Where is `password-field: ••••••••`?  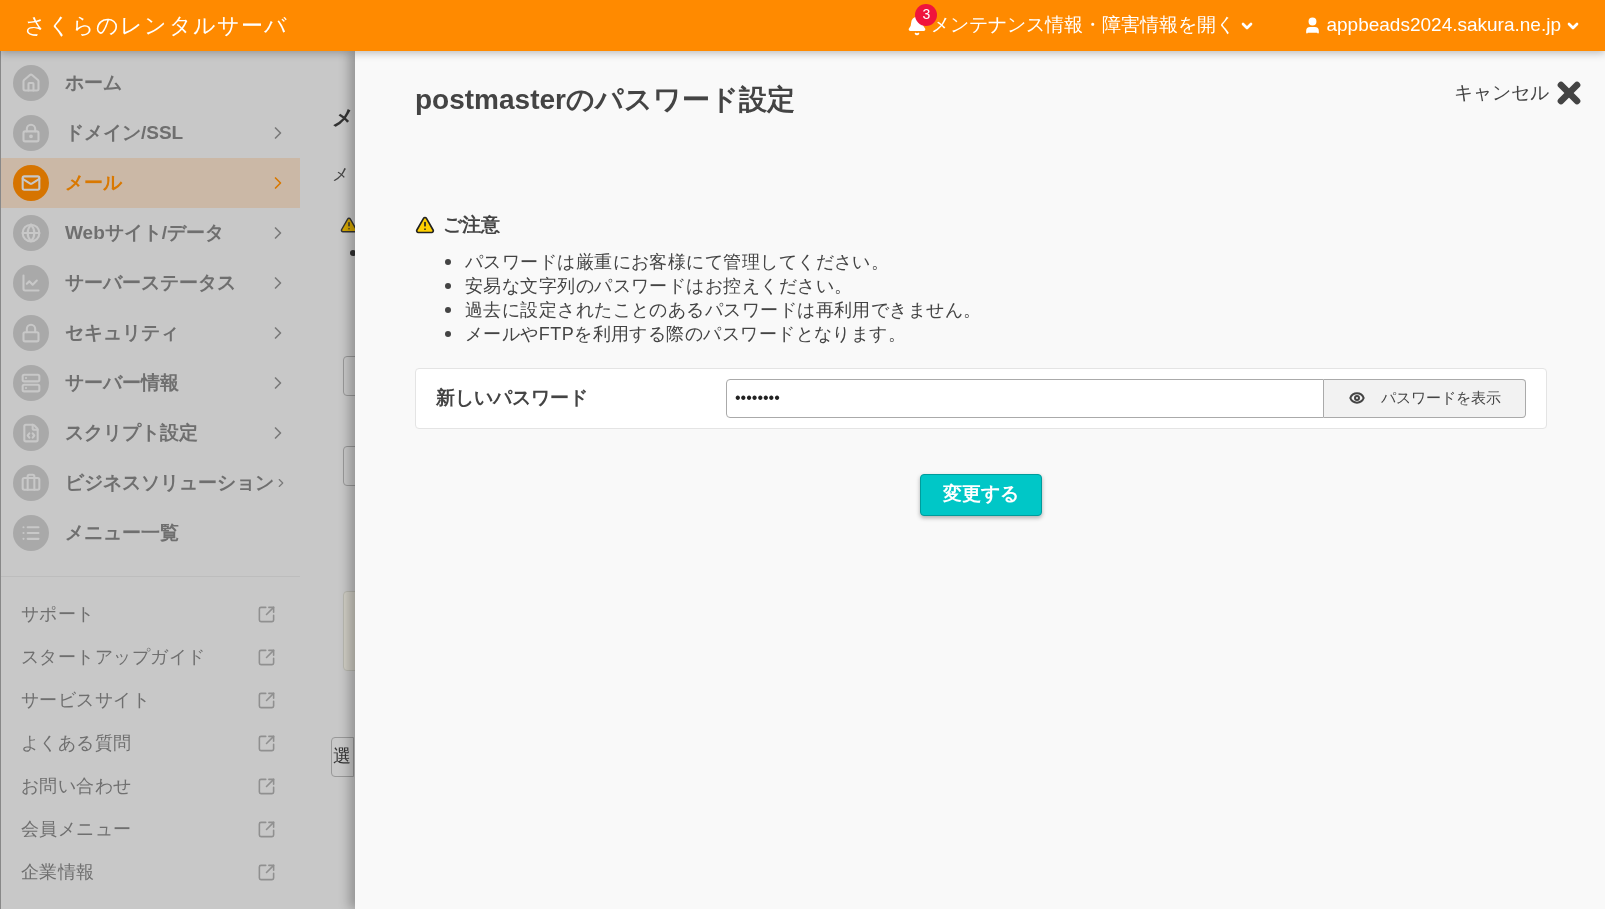
password-field: •••••••• is located at coordinates (1025, 398).